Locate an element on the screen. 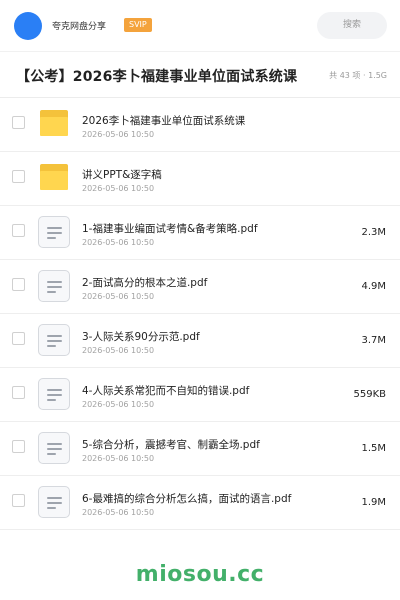 The image size is (400, 600). list-item: 2026李卜福建事业单位面试系统课 2026-05-06 10:50 is located at coordinates (200, 125).